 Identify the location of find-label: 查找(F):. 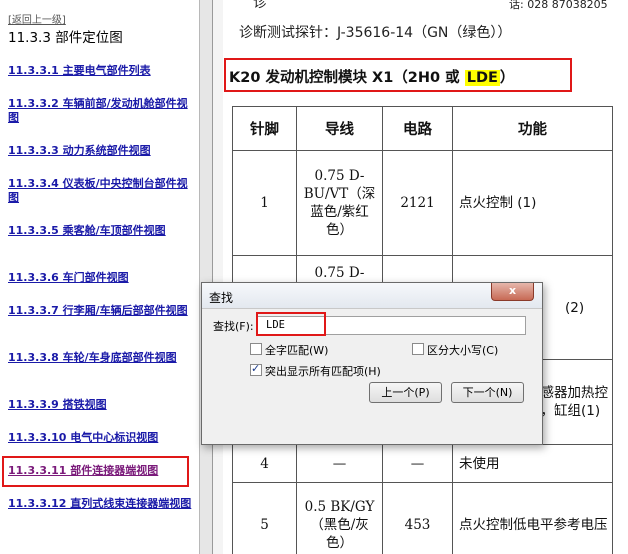
(233, 326).